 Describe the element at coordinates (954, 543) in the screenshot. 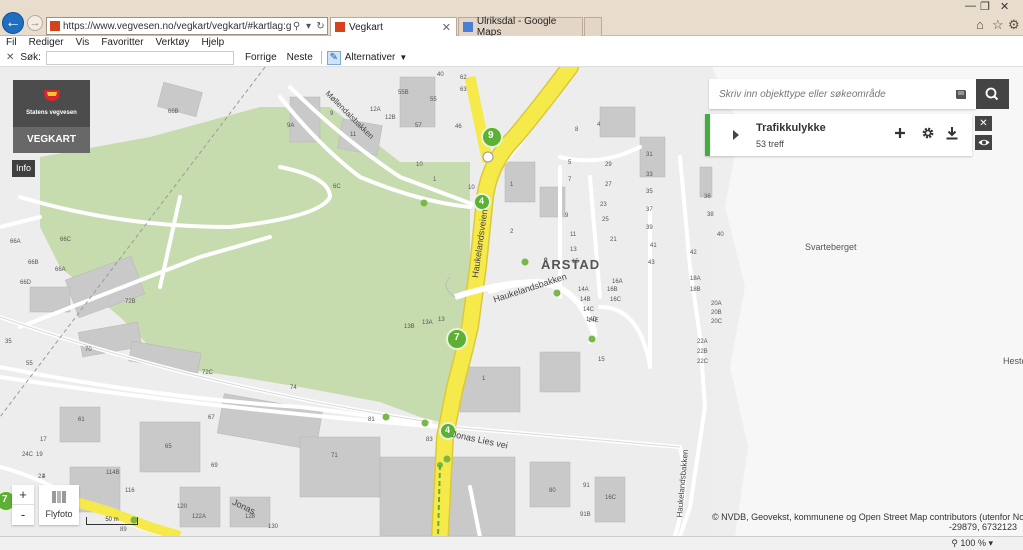

I see `zoom-magnifier-icon: ⚲` at that location.